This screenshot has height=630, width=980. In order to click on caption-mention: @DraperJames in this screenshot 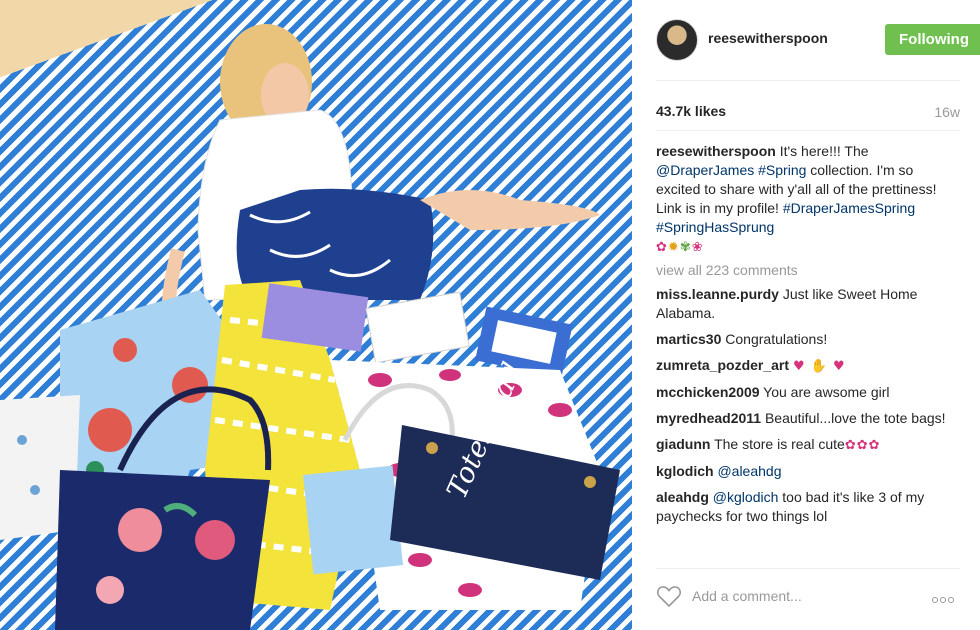, I will do `click(705, 170)`.